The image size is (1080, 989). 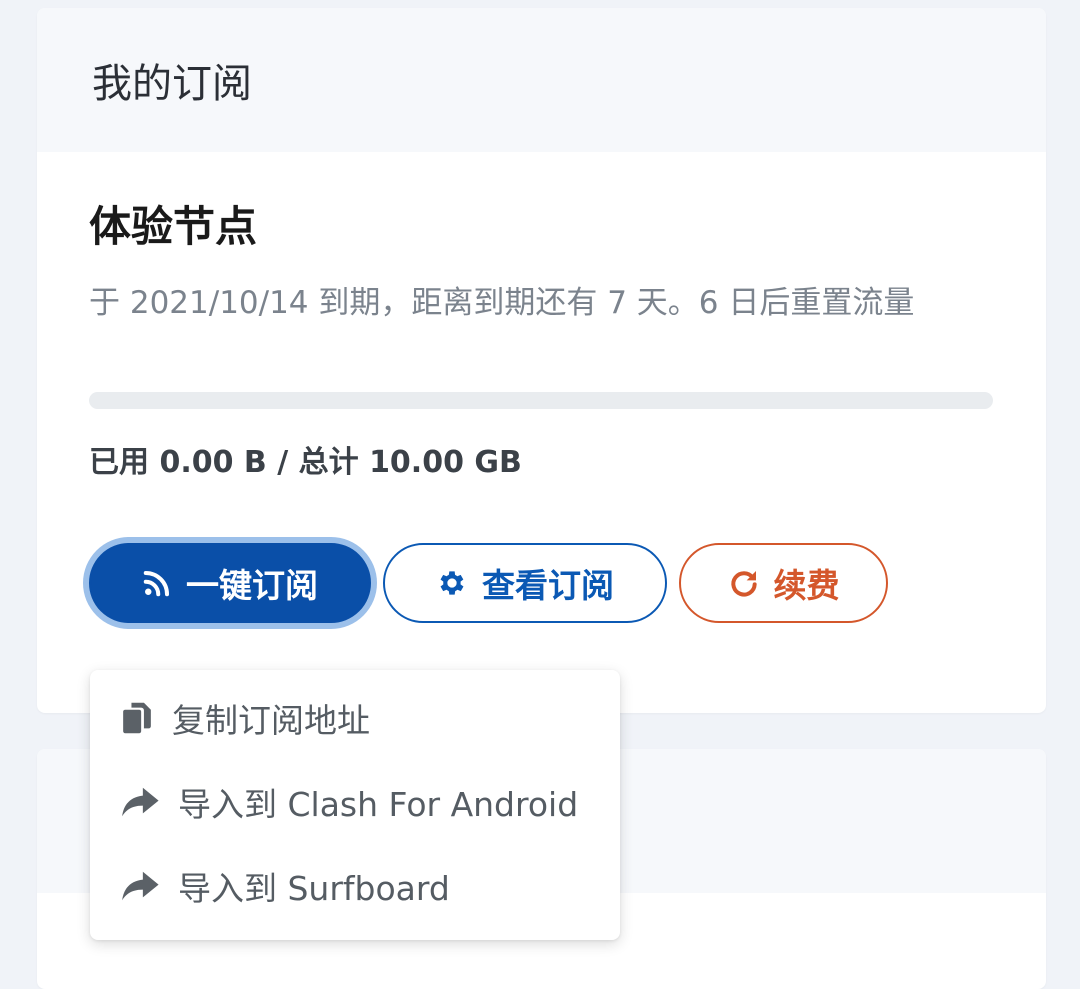 I want to click on copy-subscription-url-item: 复制订阅地址, so click(x=355, y=718).